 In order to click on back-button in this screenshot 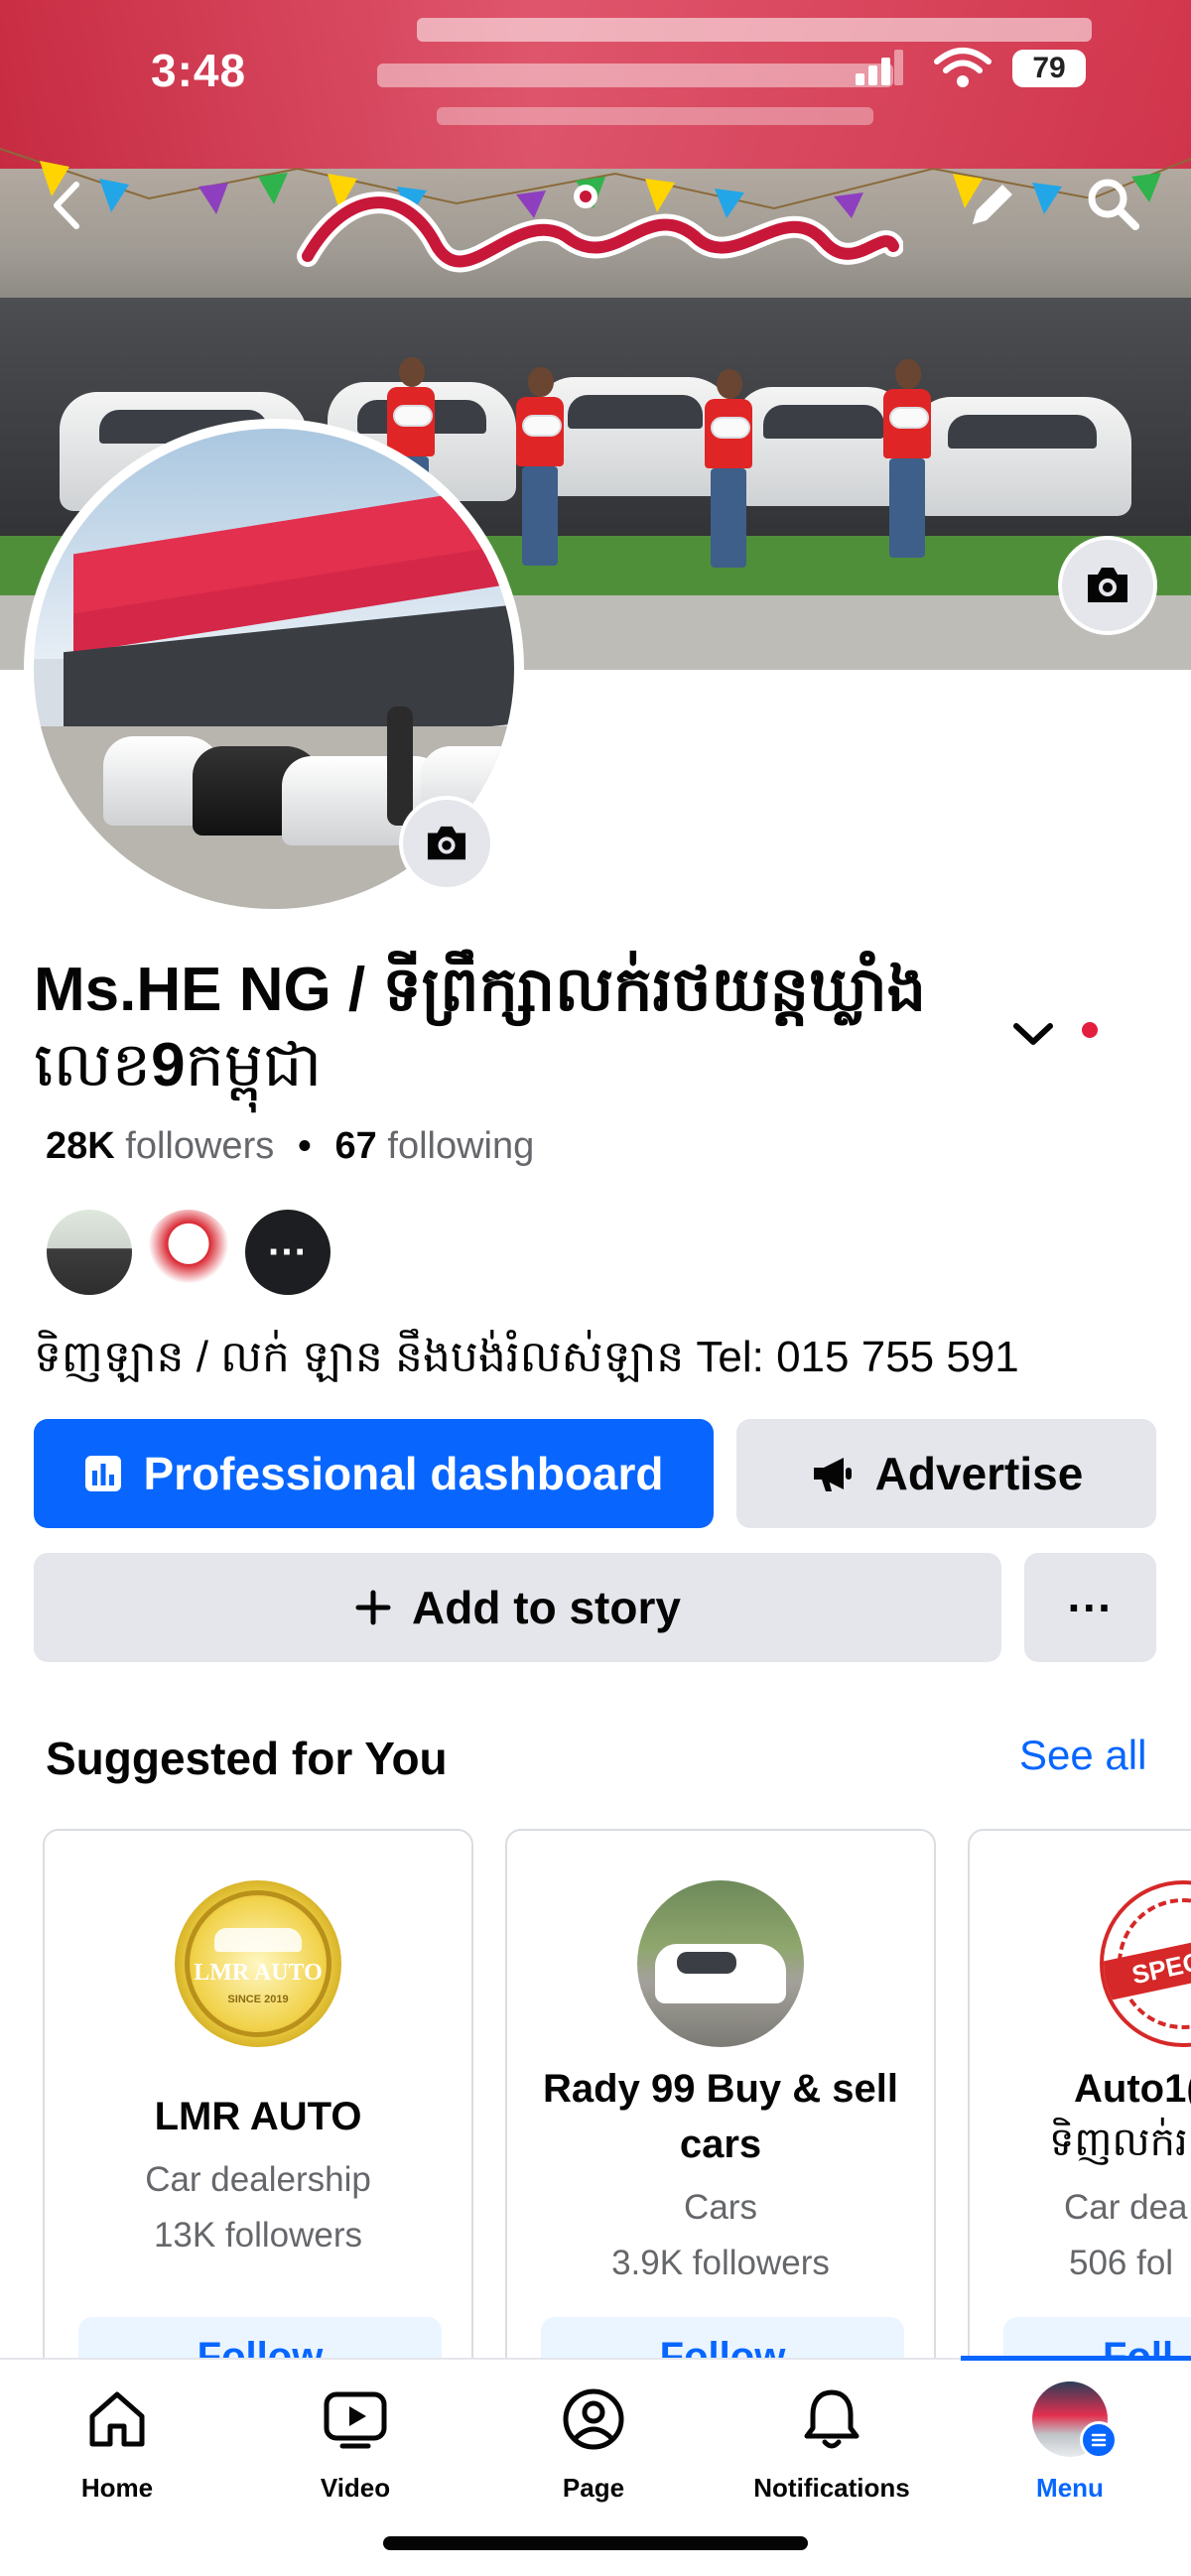, I will do `click(66, 206)`.